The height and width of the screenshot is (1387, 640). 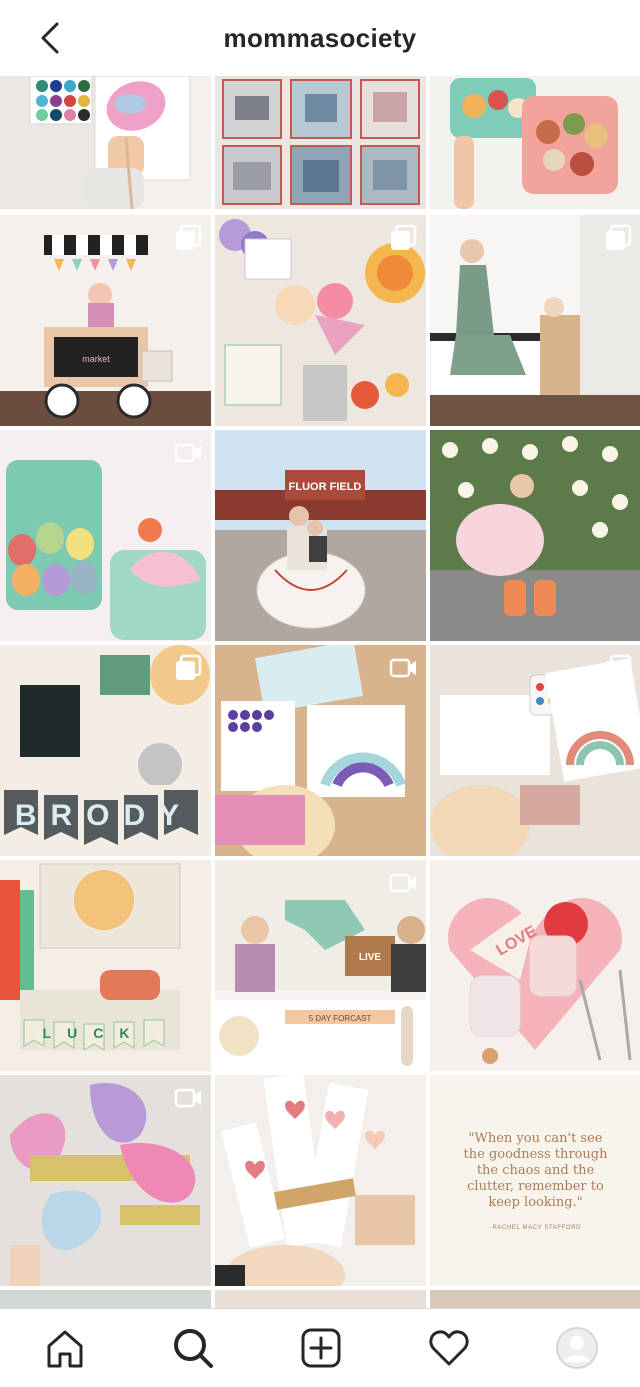 I want to click on nav-new-post, so click(x=321, y=1348).